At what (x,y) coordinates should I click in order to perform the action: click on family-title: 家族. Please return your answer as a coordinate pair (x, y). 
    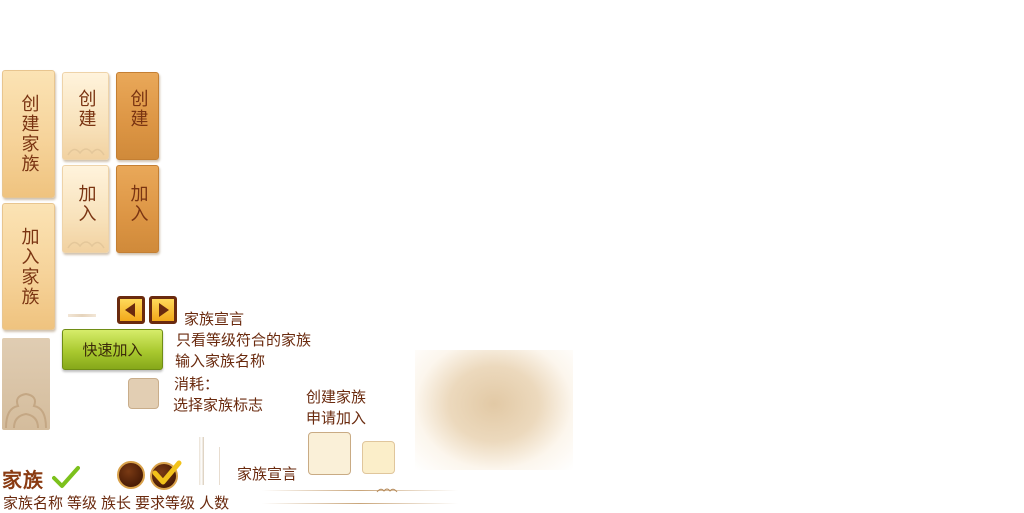
    Looking at the image, I should click on (23, 480).